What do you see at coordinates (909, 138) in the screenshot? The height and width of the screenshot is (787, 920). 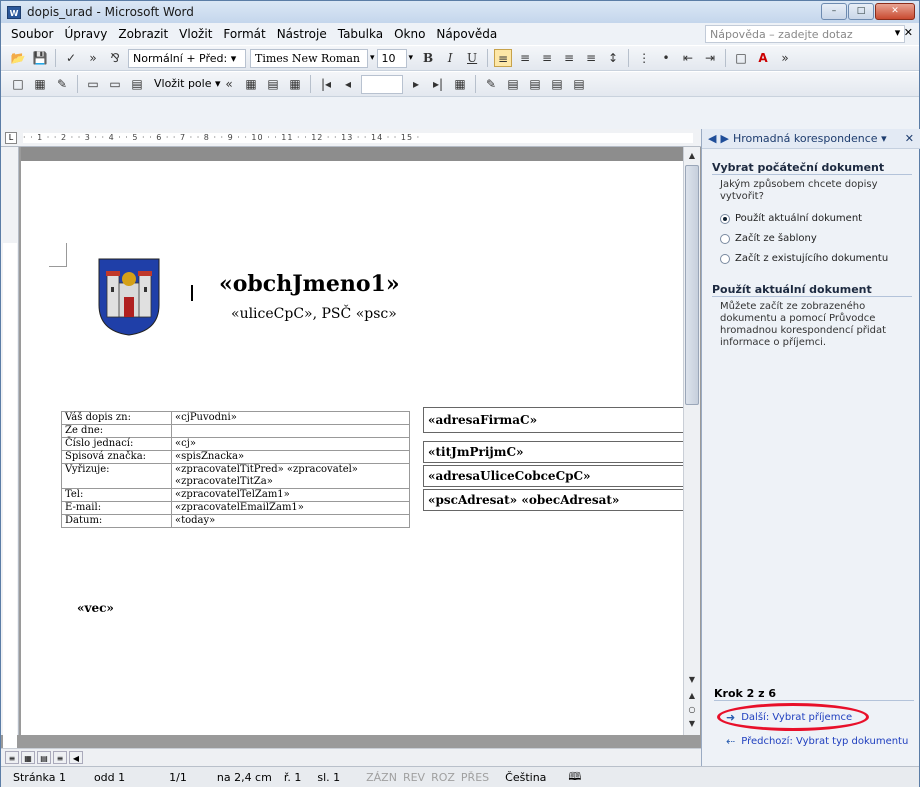 I see `task-pane-close-icon: ✕` at bounding box center [909, 138].